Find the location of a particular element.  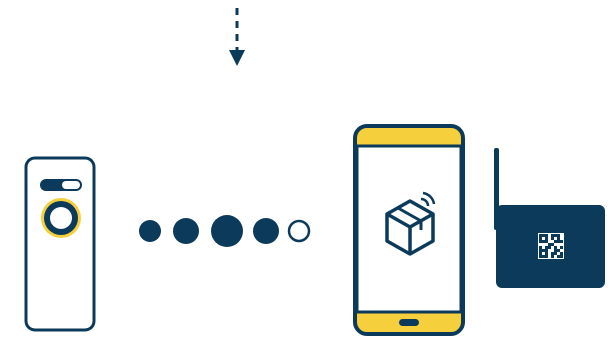

qr-code-icon is located at coordinates (551, 246).